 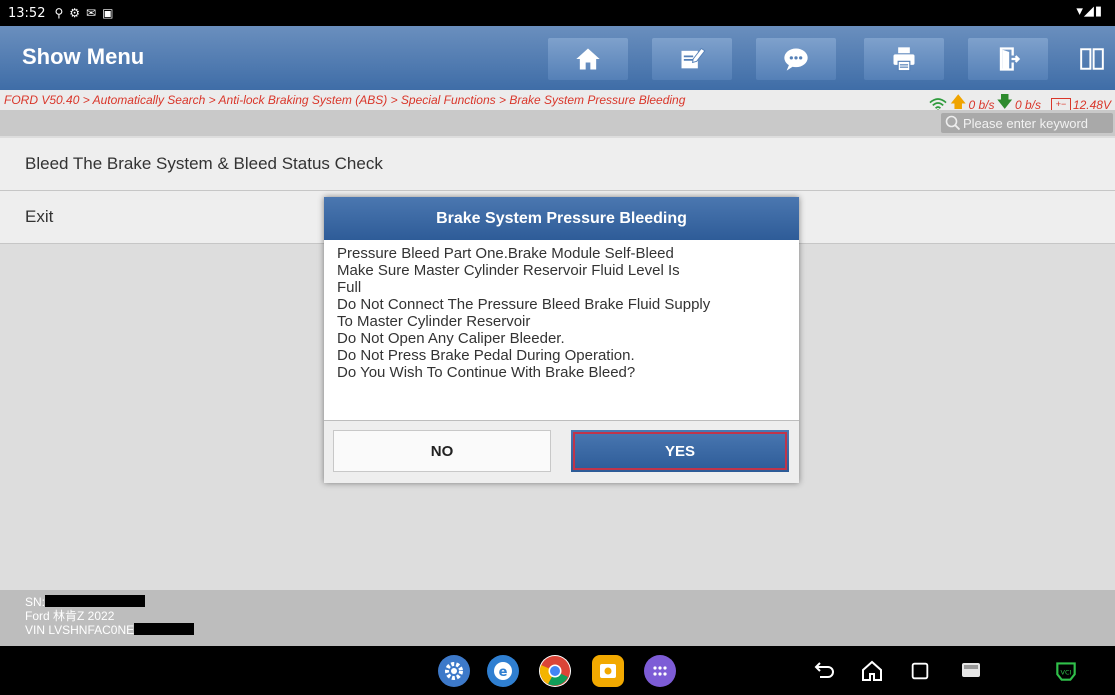 I want to click on printer-icon, so click(x=904, y=59).